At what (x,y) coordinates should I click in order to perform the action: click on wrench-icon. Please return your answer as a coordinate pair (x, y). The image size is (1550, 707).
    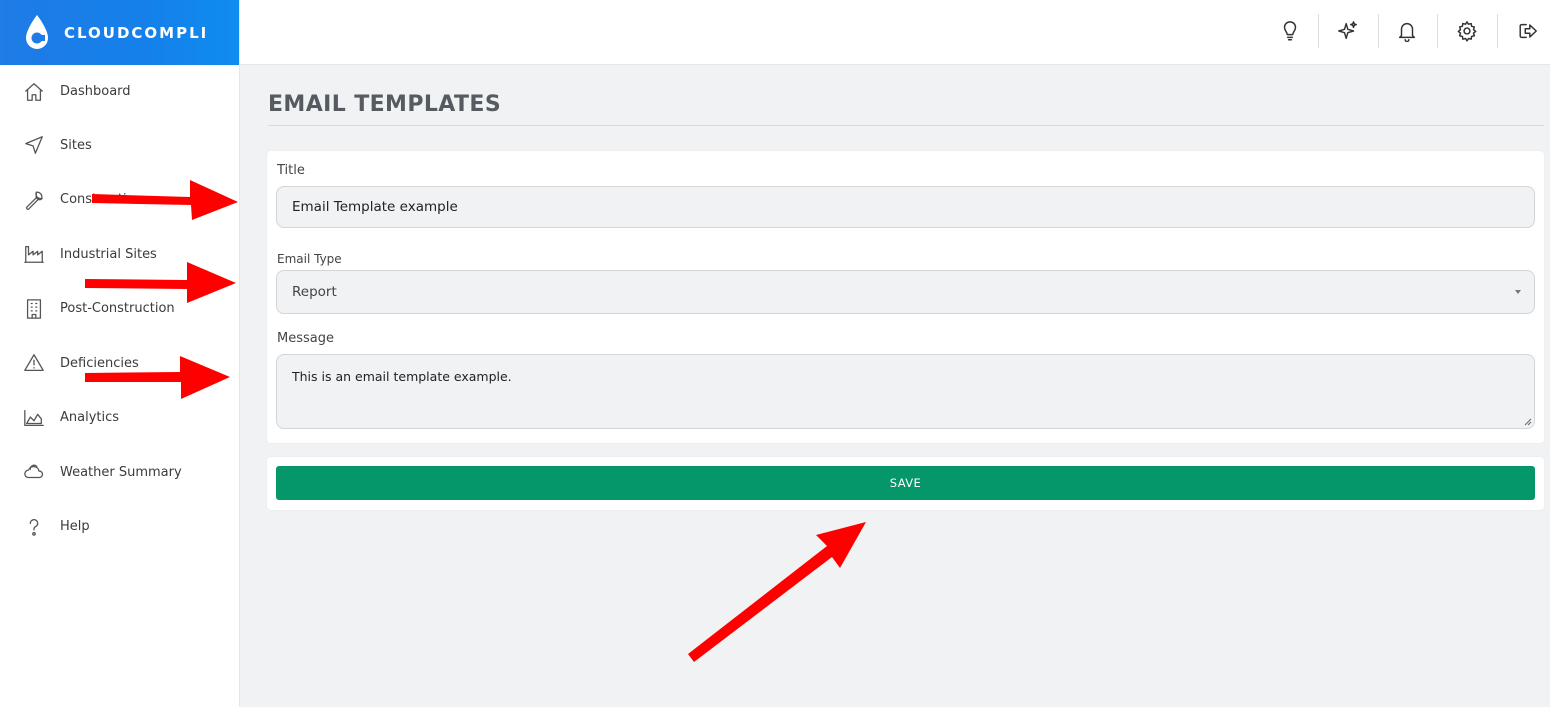
    Looking at the image, I should click on (34, 200).